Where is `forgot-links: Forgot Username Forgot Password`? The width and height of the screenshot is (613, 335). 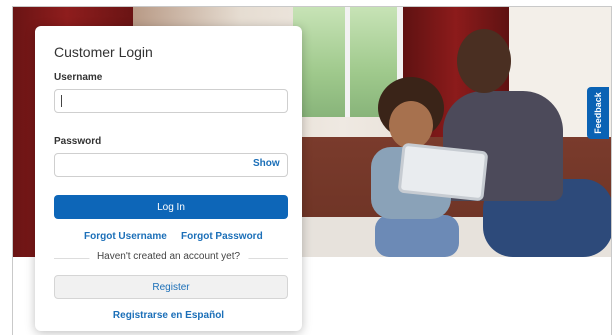
forgot-links: Forgot Username Forgot Password is located at coordinates (171, 238).